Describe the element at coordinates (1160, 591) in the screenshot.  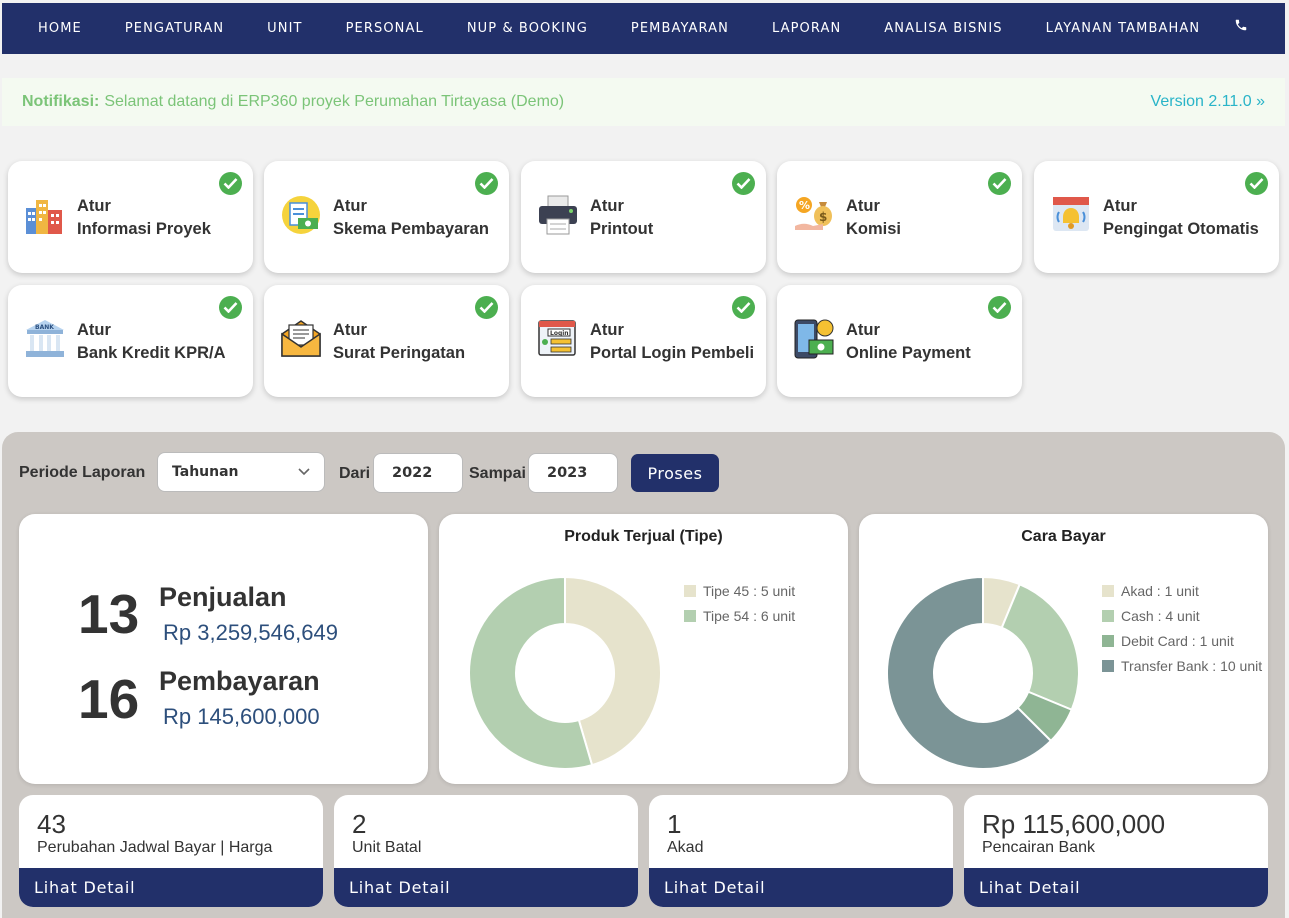
I see `legend-label: Akad : 1 unit` at that location.